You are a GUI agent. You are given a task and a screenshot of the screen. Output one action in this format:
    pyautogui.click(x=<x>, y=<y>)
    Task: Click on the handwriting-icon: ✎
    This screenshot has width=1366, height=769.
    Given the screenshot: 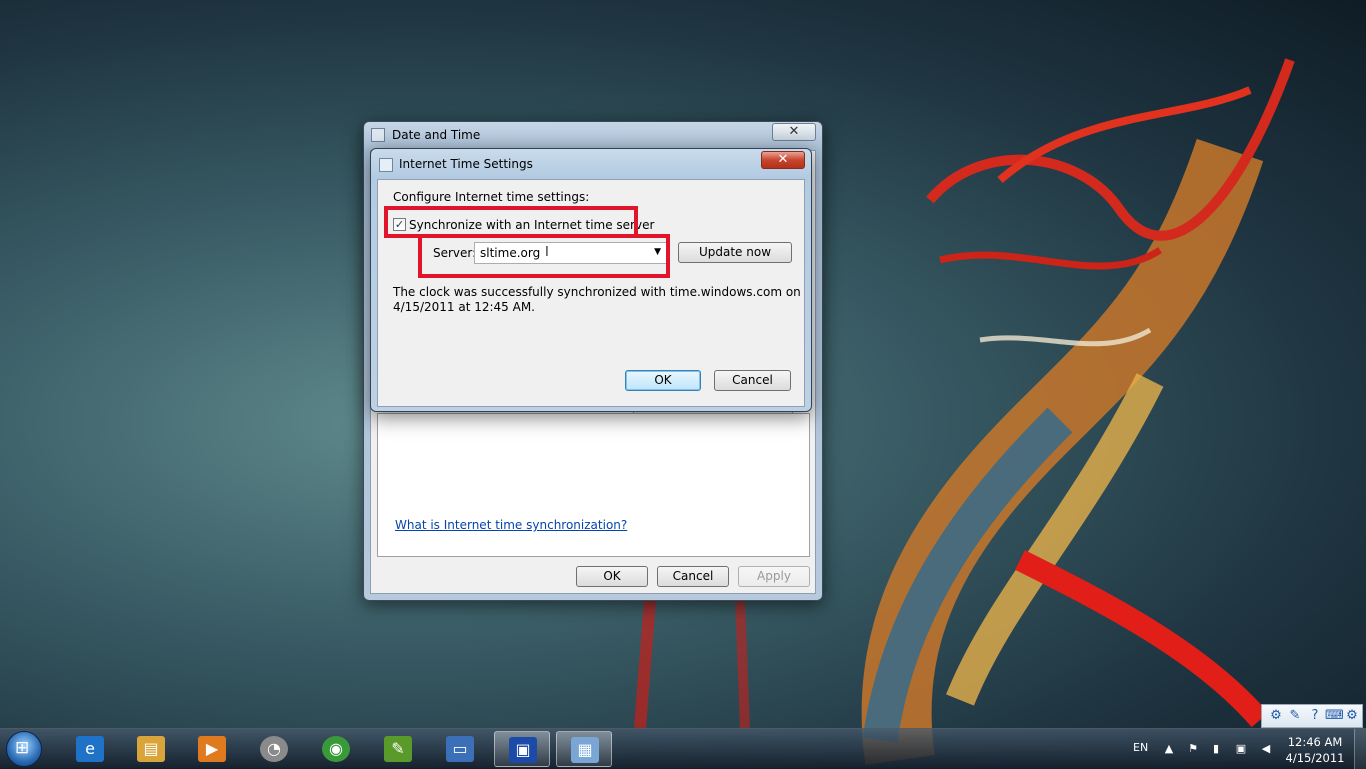 What is the action you would take?
    pyautogui.click(x=1295, y=716)
    